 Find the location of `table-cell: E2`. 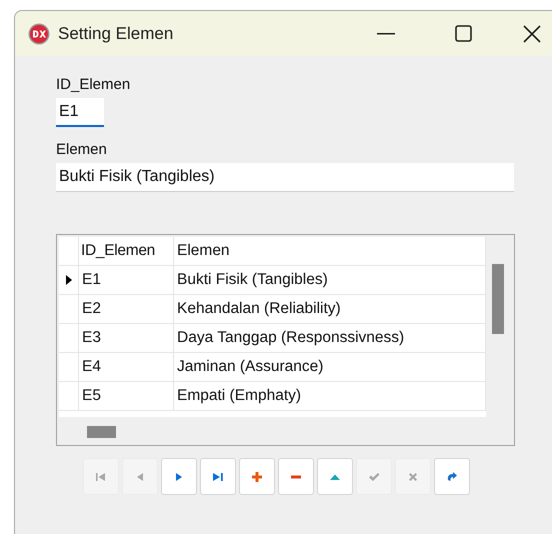

table-cell: E2 is located at coordinates (126, 309).